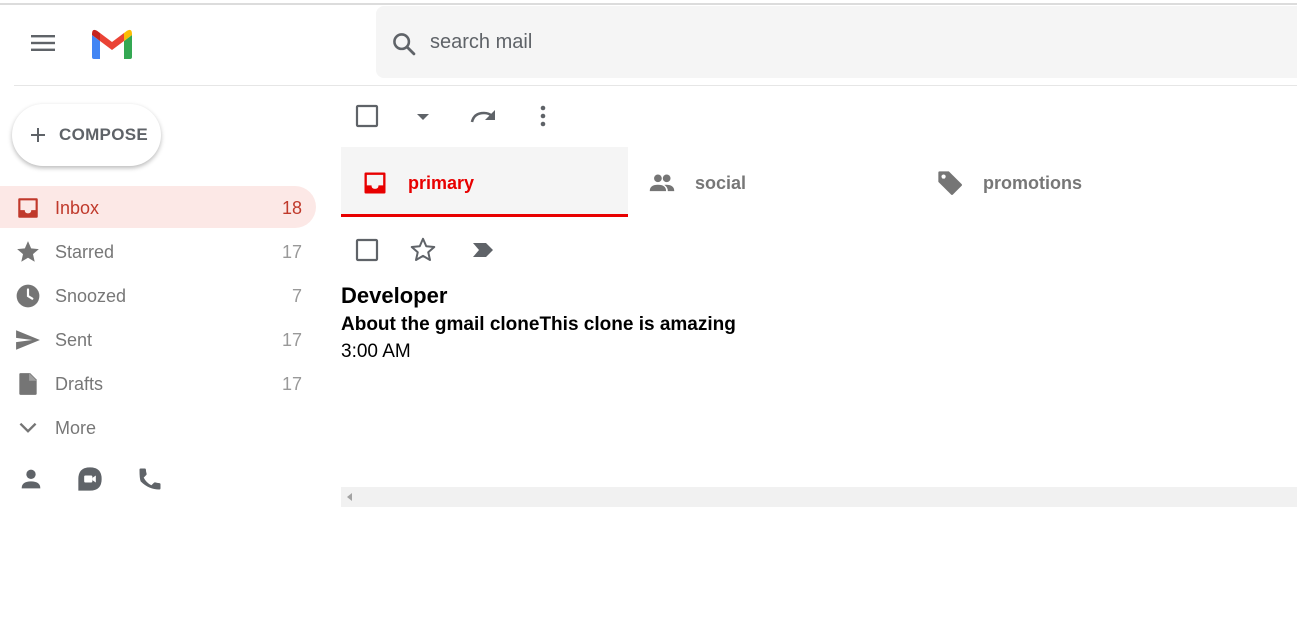 Image resolution: width=1297 pixels, height=637 pixels. Describe the element at coordinates (291, 208) in the screenshot. I see `sidebar-item-count: 18` at that location.